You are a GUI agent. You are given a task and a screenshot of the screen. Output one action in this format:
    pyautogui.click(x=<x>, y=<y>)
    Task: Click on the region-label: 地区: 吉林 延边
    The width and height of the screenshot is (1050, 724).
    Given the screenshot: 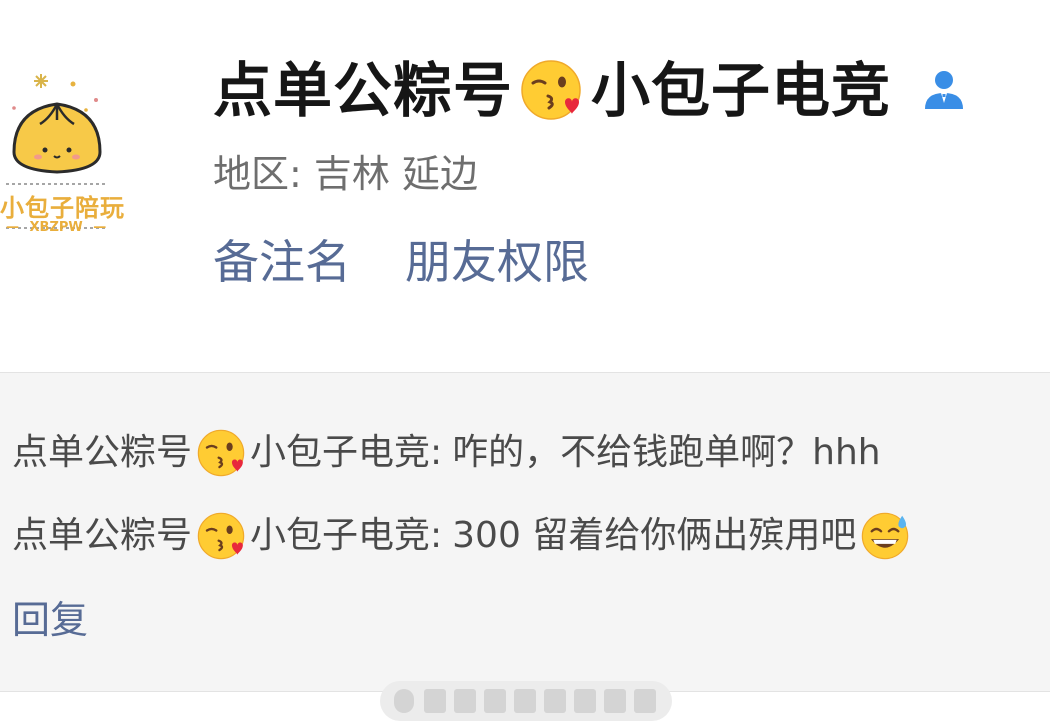 What is the action you would take?
    pyautogui.click(x=345, y=174)
    